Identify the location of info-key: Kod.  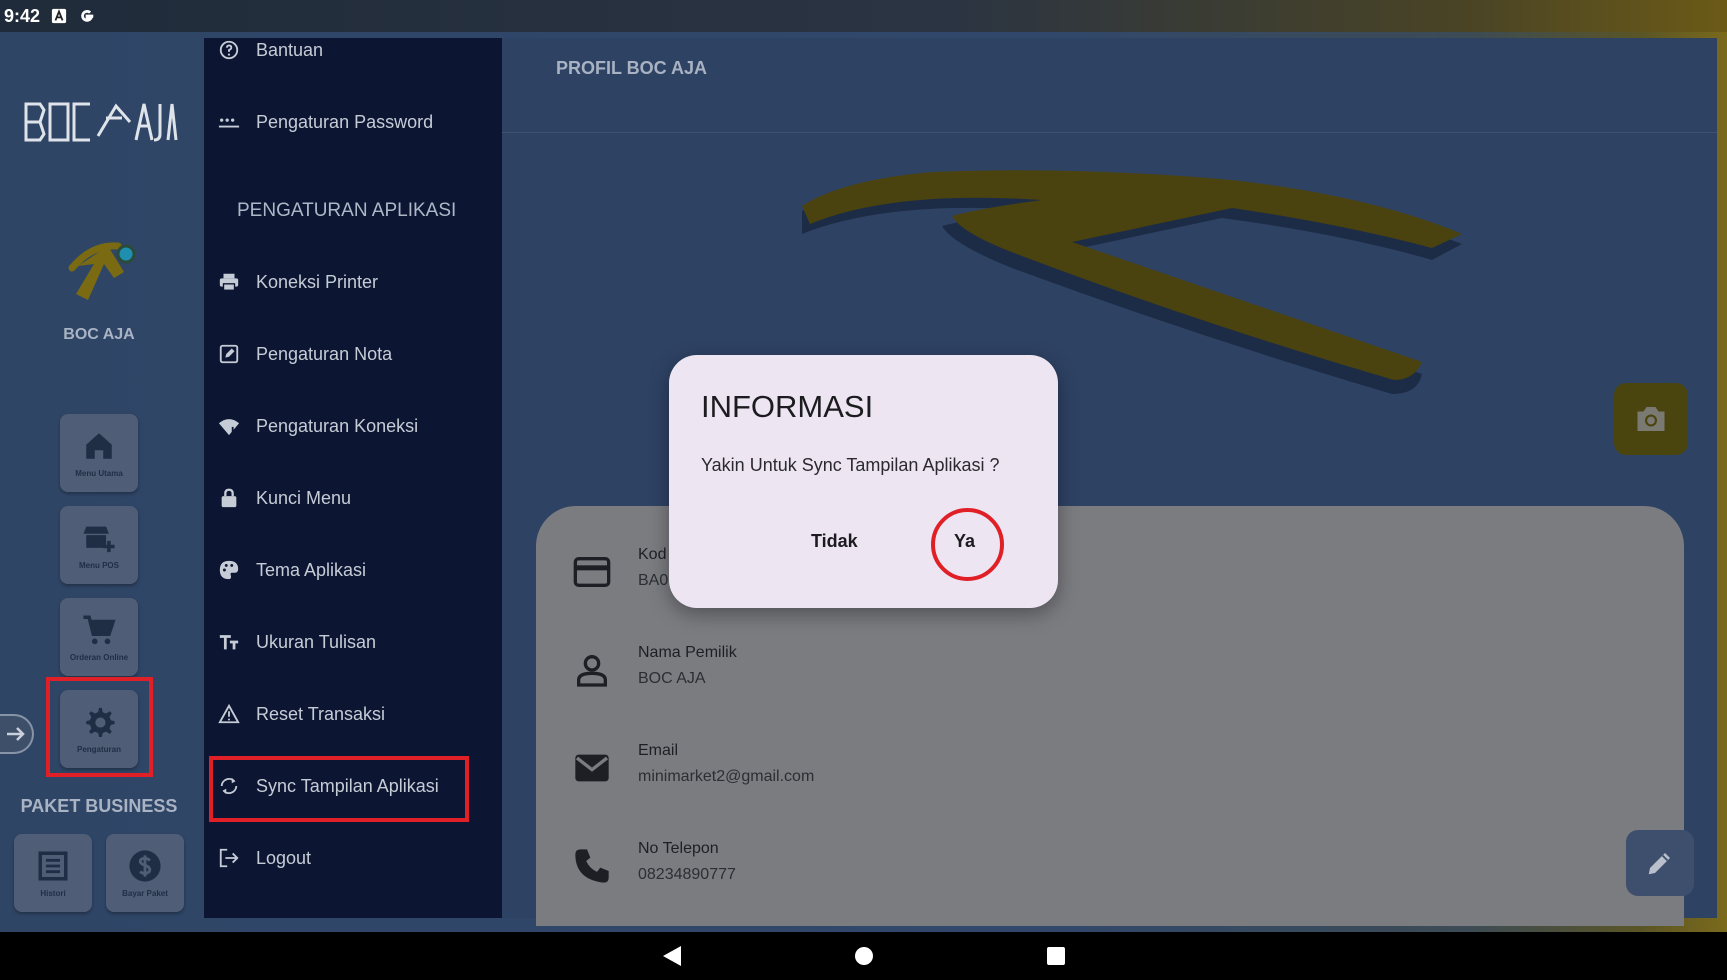
(652, 554).